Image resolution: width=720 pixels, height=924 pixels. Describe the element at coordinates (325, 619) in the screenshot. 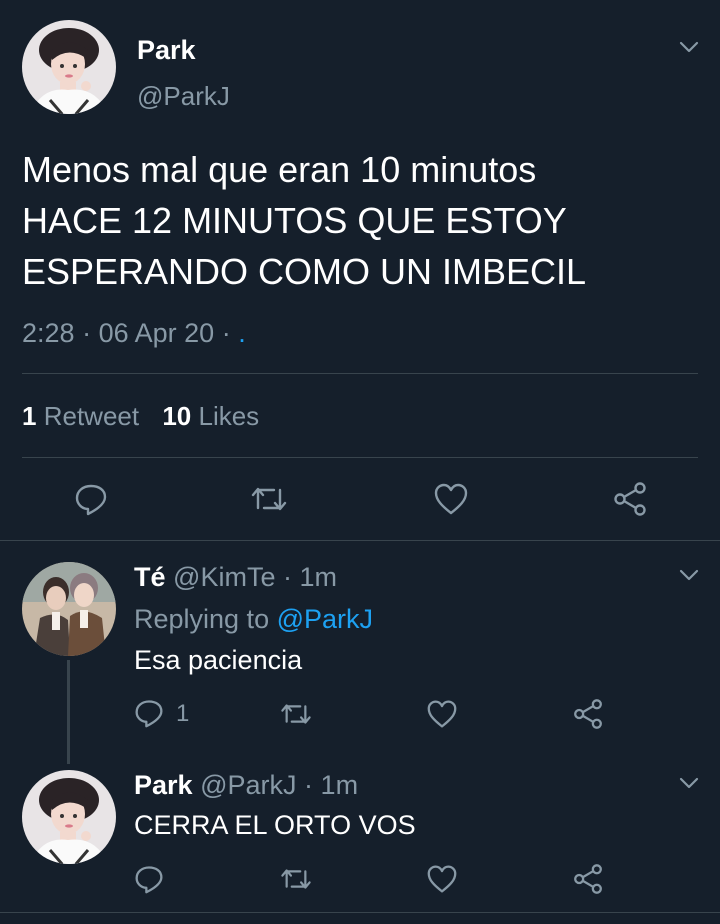

I see `replying-to-handle: @ParkJ` at that location.